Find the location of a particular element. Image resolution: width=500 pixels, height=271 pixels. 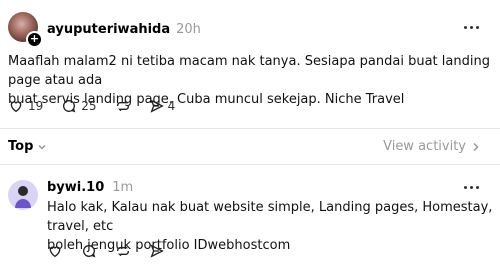

person-avatar-icon is located at coordinates (23, 197).